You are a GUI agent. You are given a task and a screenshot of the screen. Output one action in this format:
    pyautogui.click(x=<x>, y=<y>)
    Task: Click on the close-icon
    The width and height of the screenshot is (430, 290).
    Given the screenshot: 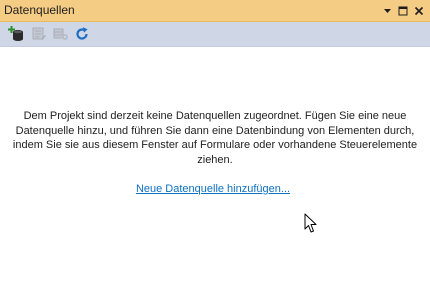 What is the action you would take?
    pyautogui.click(x=419, y=10)
    